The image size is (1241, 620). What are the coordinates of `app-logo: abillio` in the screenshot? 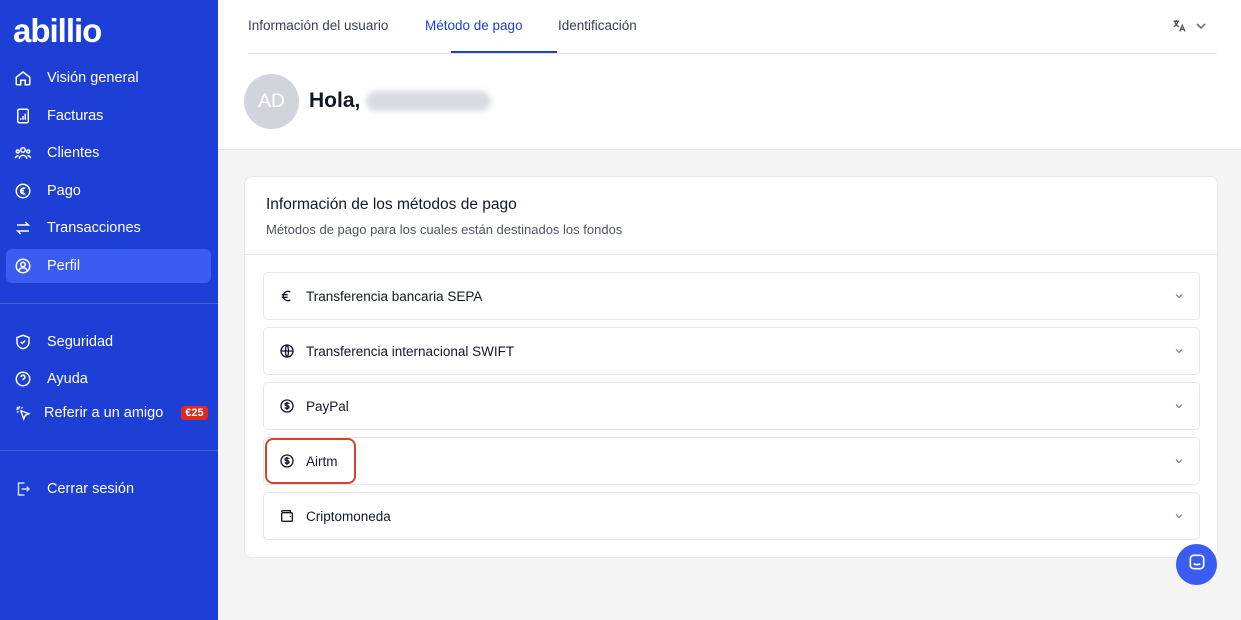 It's located at (57, 31).